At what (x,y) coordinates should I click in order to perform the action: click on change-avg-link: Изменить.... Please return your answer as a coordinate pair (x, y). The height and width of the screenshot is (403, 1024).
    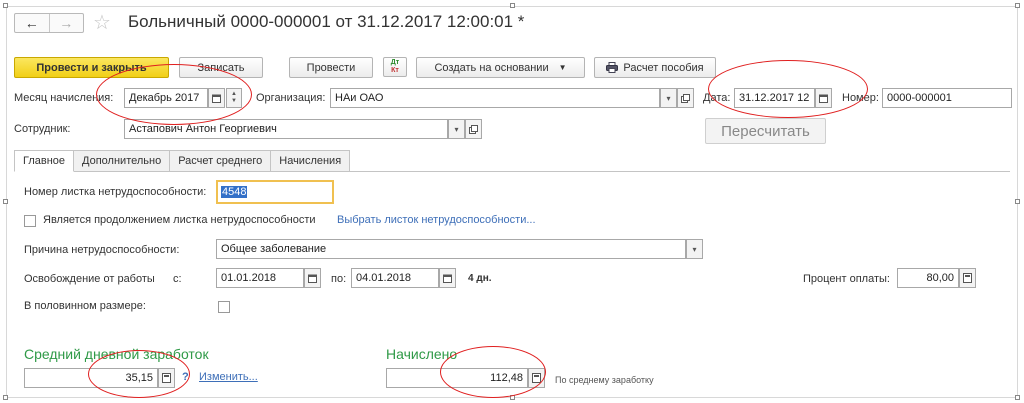
    Looking at the image, I should click on (228, 377).